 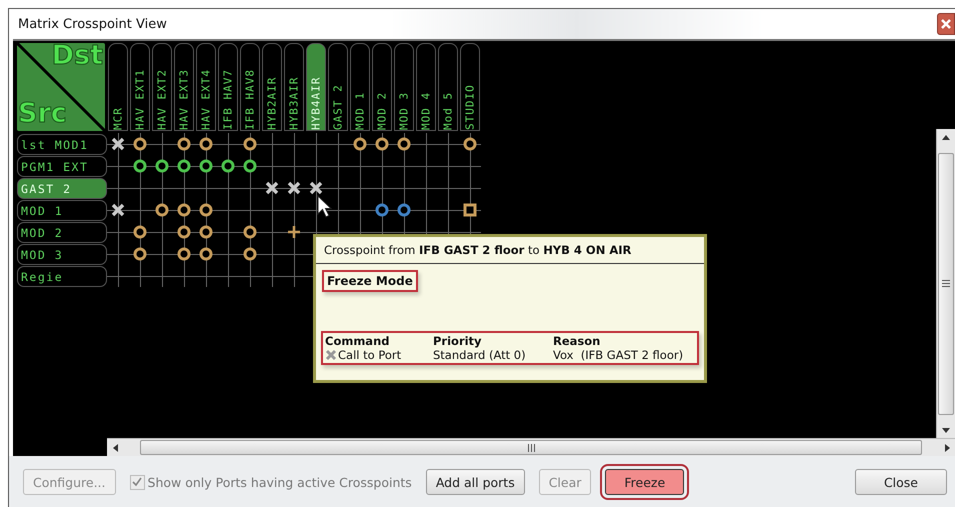 What do you see at coordinates (294, 87) in the screenshot?
I see `column-header: HYB3AIR` at bounding box center [294, 87].